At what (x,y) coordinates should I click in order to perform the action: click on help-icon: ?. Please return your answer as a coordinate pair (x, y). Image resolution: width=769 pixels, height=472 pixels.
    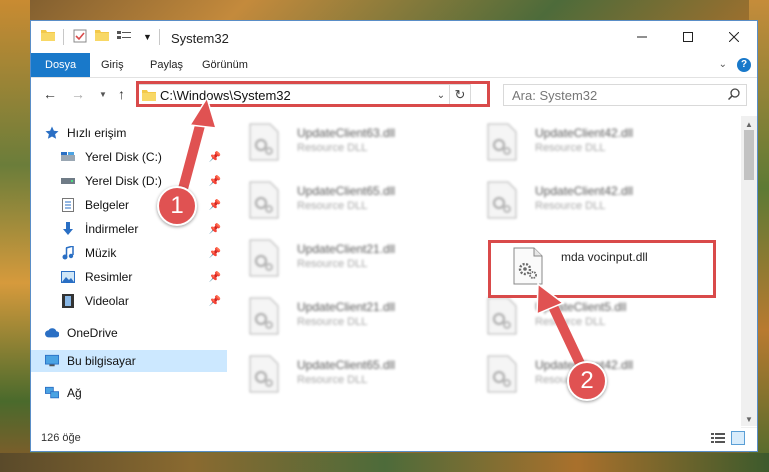
    Looking at the image, I should click on (744, 65).